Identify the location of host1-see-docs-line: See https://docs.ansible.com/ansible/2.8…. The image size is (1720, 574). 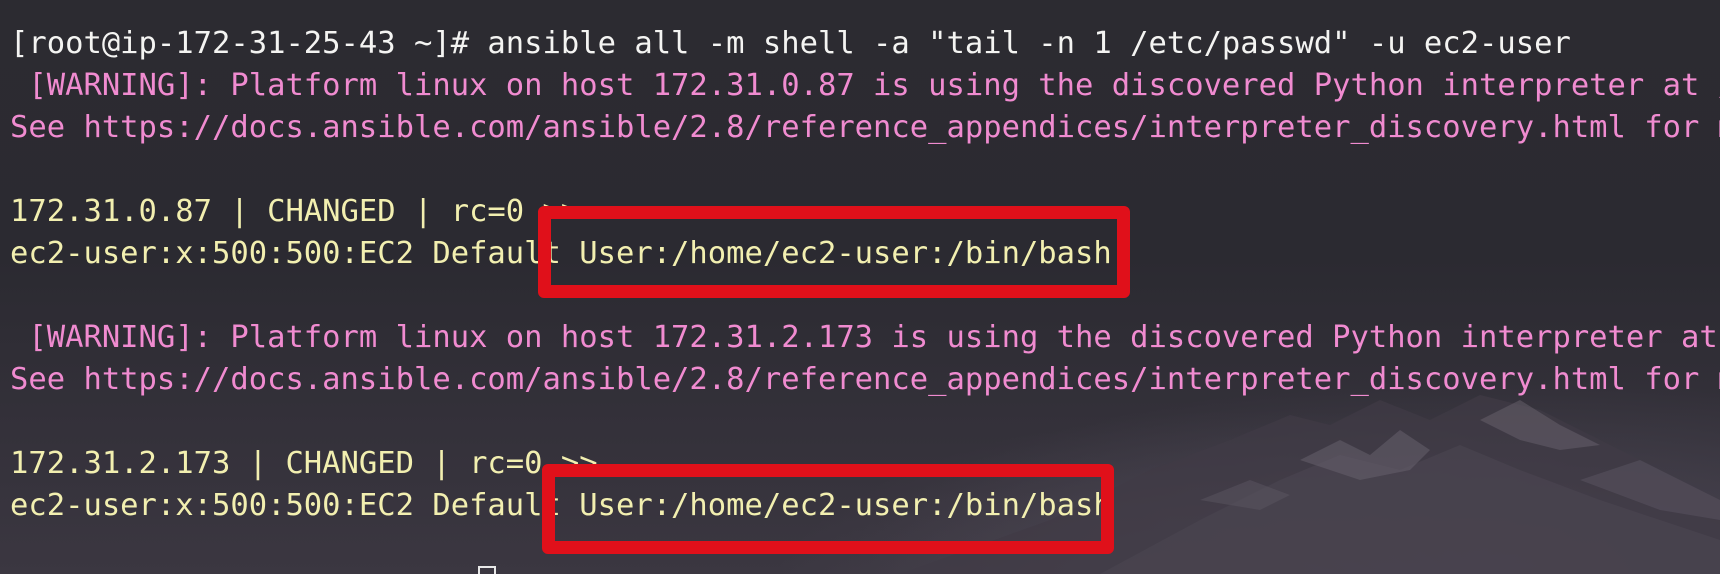
(865, 127).